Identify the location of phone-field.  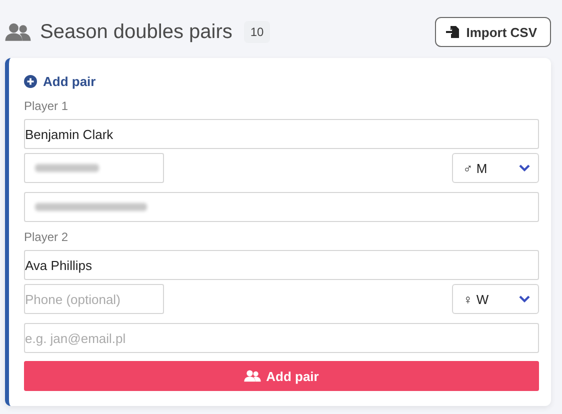
(94, 168).